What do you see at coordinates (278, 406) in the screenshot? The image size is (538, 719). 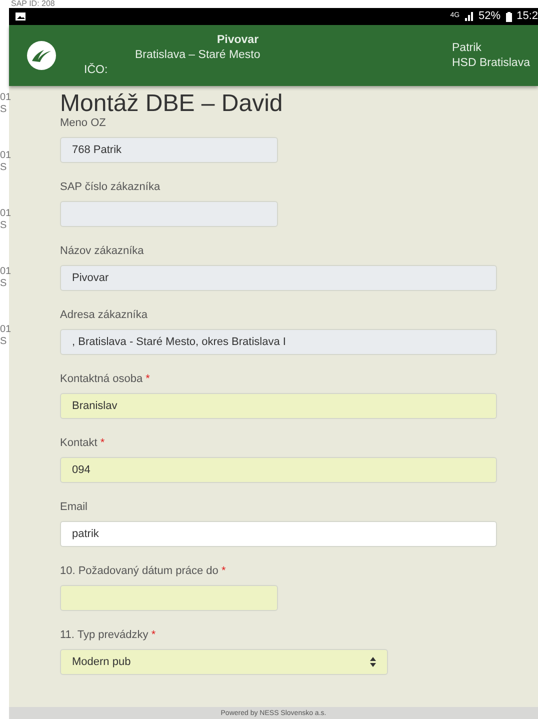 I see `input-field: Branislav` at bounding box center [278, 406].